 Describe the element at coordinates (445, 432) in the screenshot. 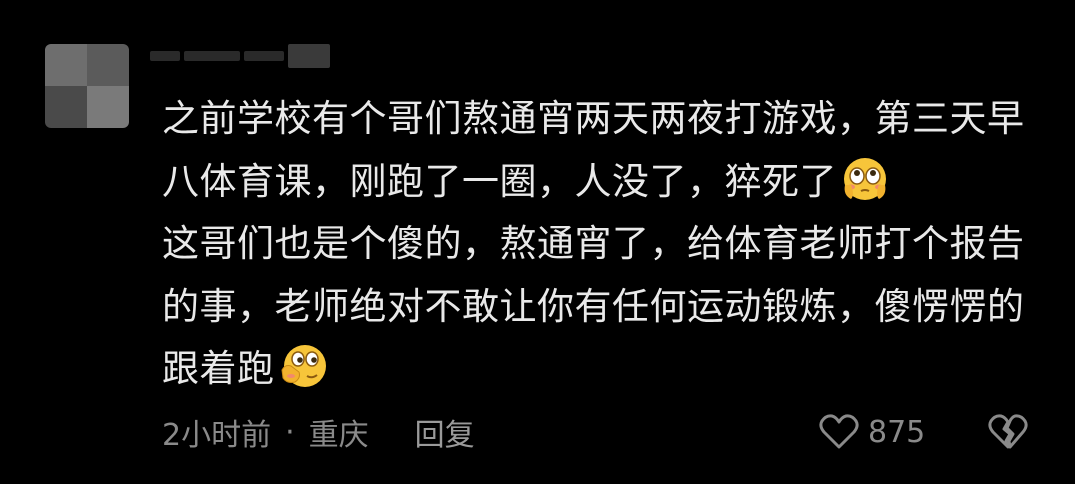

I see `reply-button: 回复` at that location.